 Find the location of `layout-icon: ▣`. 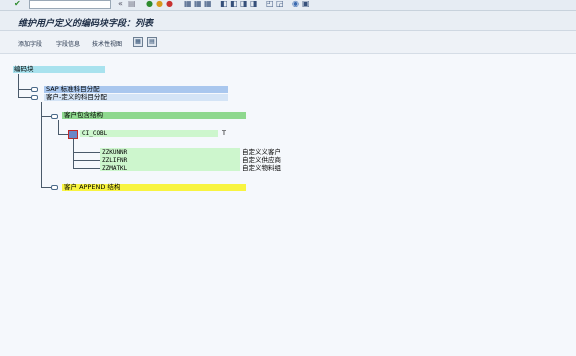

layout-icon: ▣ is located at coordinates (306, 4).